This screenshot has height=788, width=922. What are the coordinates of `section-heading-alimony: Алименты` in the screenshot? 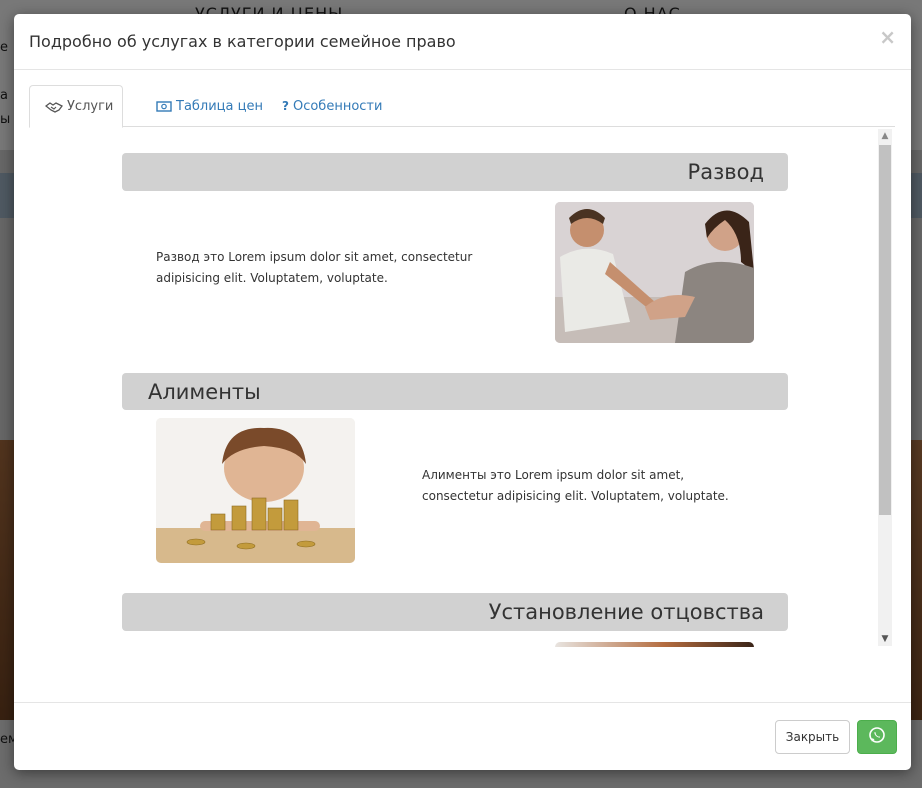 It's located at (455, 391).